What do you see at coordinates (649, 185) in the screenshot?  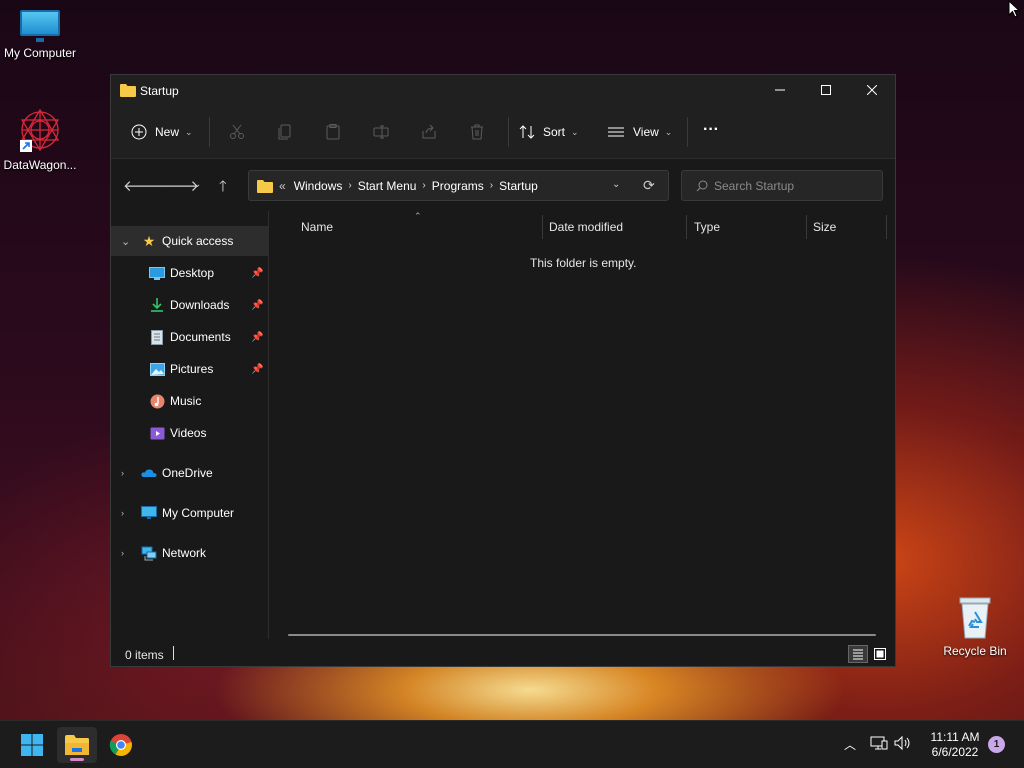 I see `refresh-button: ⟳` at bounding box center [649, 185].